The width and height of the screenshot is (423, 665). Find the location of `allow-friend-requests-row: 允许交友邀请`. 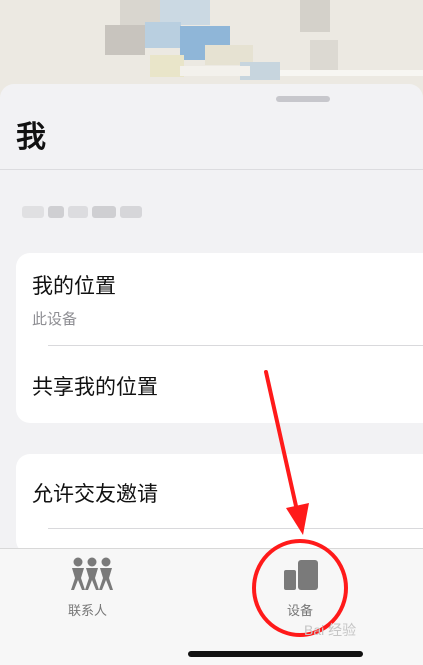

allow-friend-requests-row: 允许交友邀请 is located at coordinates (95, 493).